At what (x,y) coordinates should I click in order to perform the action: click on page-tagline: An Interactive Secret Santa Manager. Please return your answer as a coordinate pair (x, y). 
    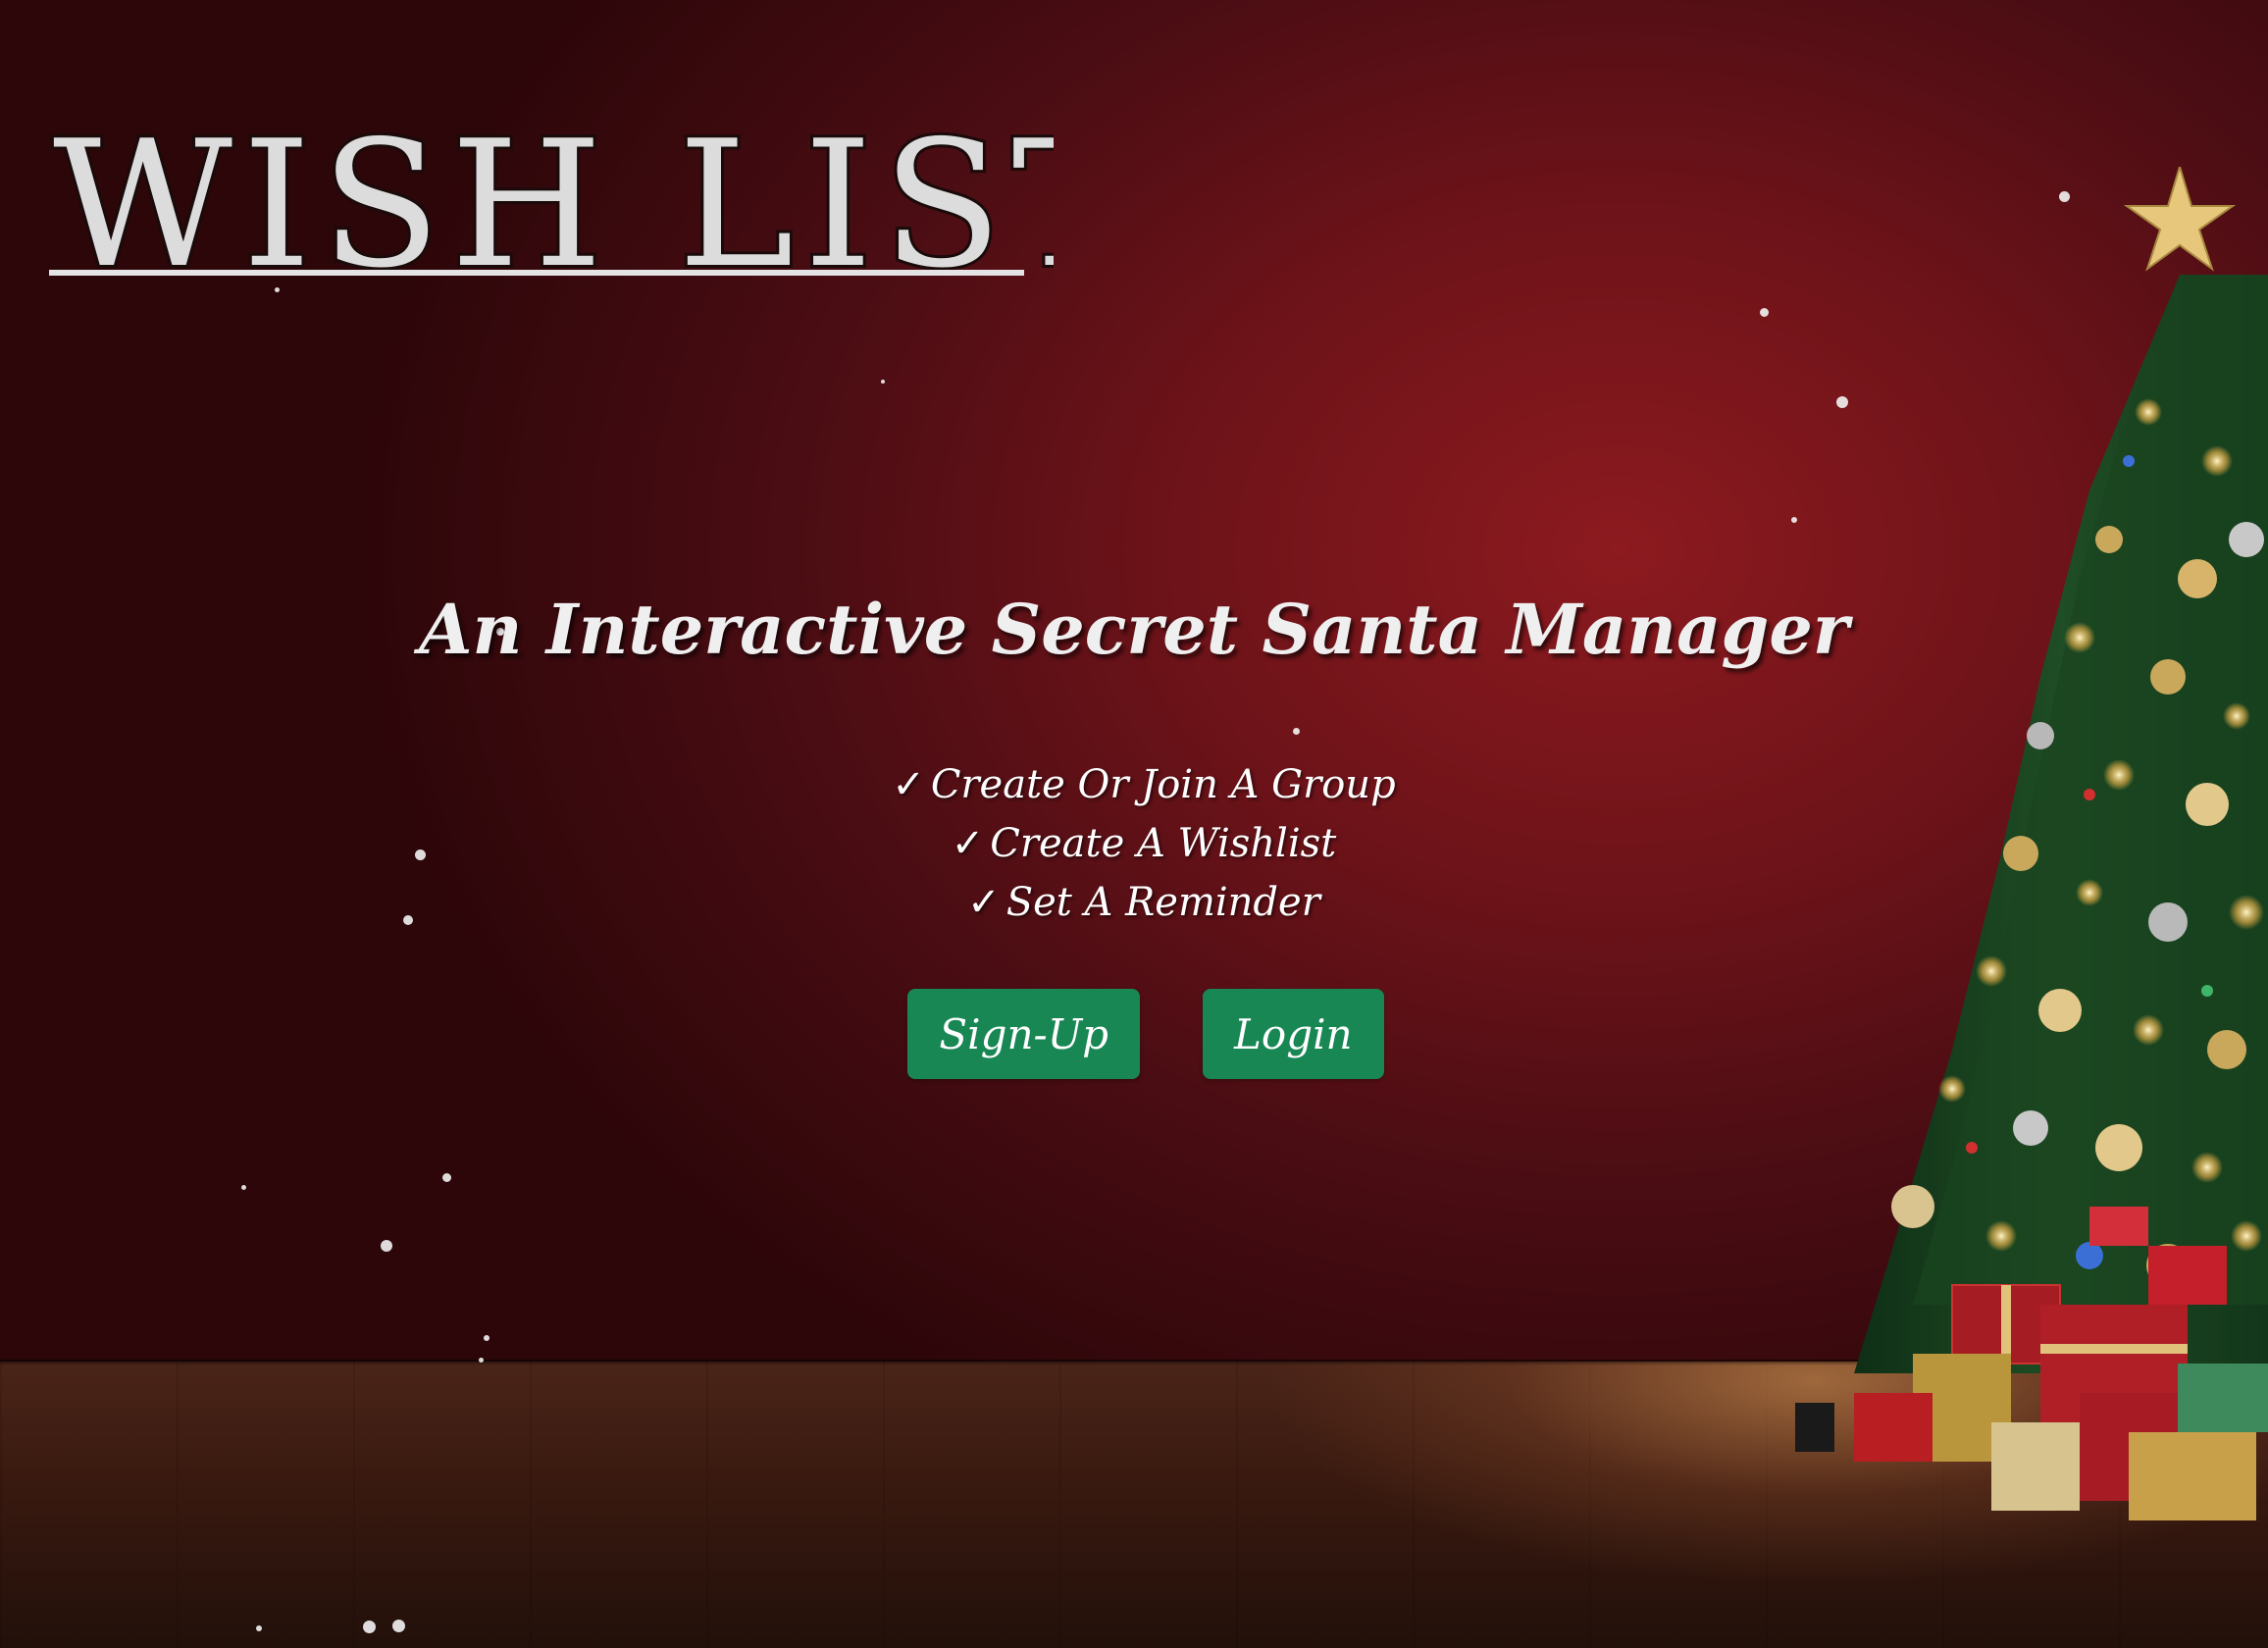
    Looking at the image, I should click on (1134, 629).